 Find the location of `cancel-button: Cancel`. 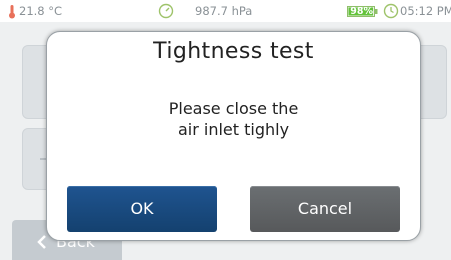

cancel-button: Cancel is located at coordinates (325, 209).